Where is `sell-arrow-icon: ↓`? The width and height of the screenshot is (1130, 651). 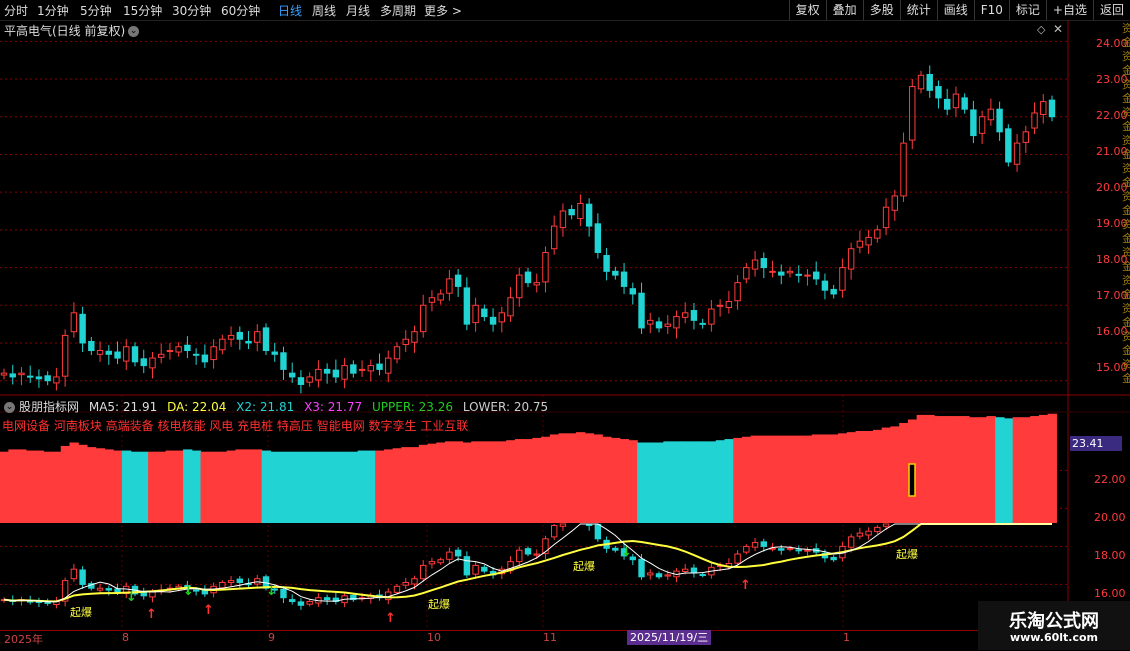 sell-arrow-icon: ↓ is located at coordinates (131, 597).